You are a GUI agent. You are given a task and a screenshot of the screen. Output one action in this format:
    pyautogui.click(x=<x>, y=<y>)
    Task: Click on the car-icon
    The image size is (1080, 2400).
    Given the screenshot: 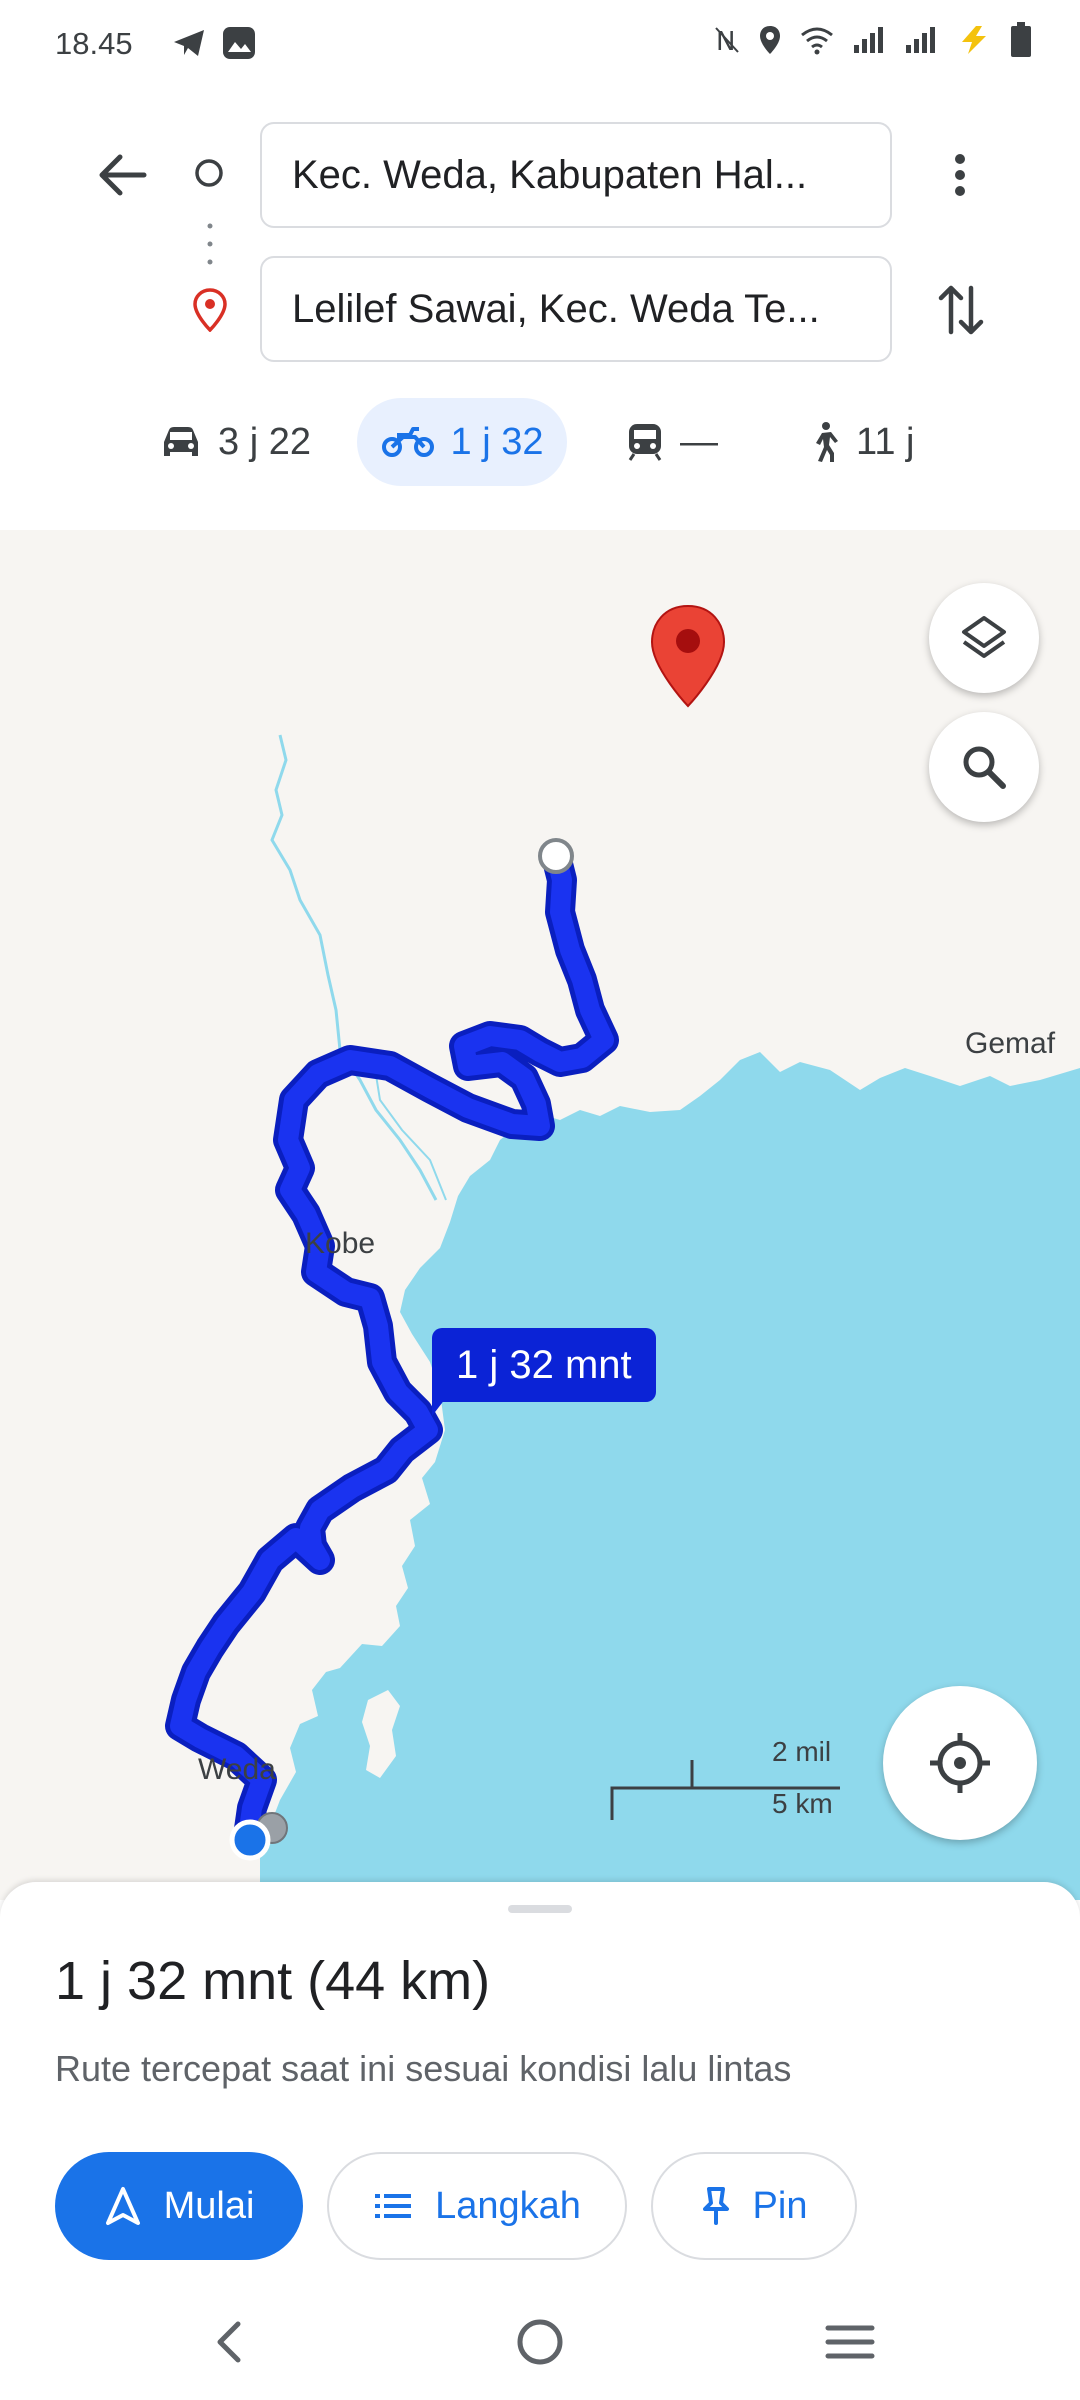 What is the action you would take?
    pyautogui.click(x=181, y=441)
    